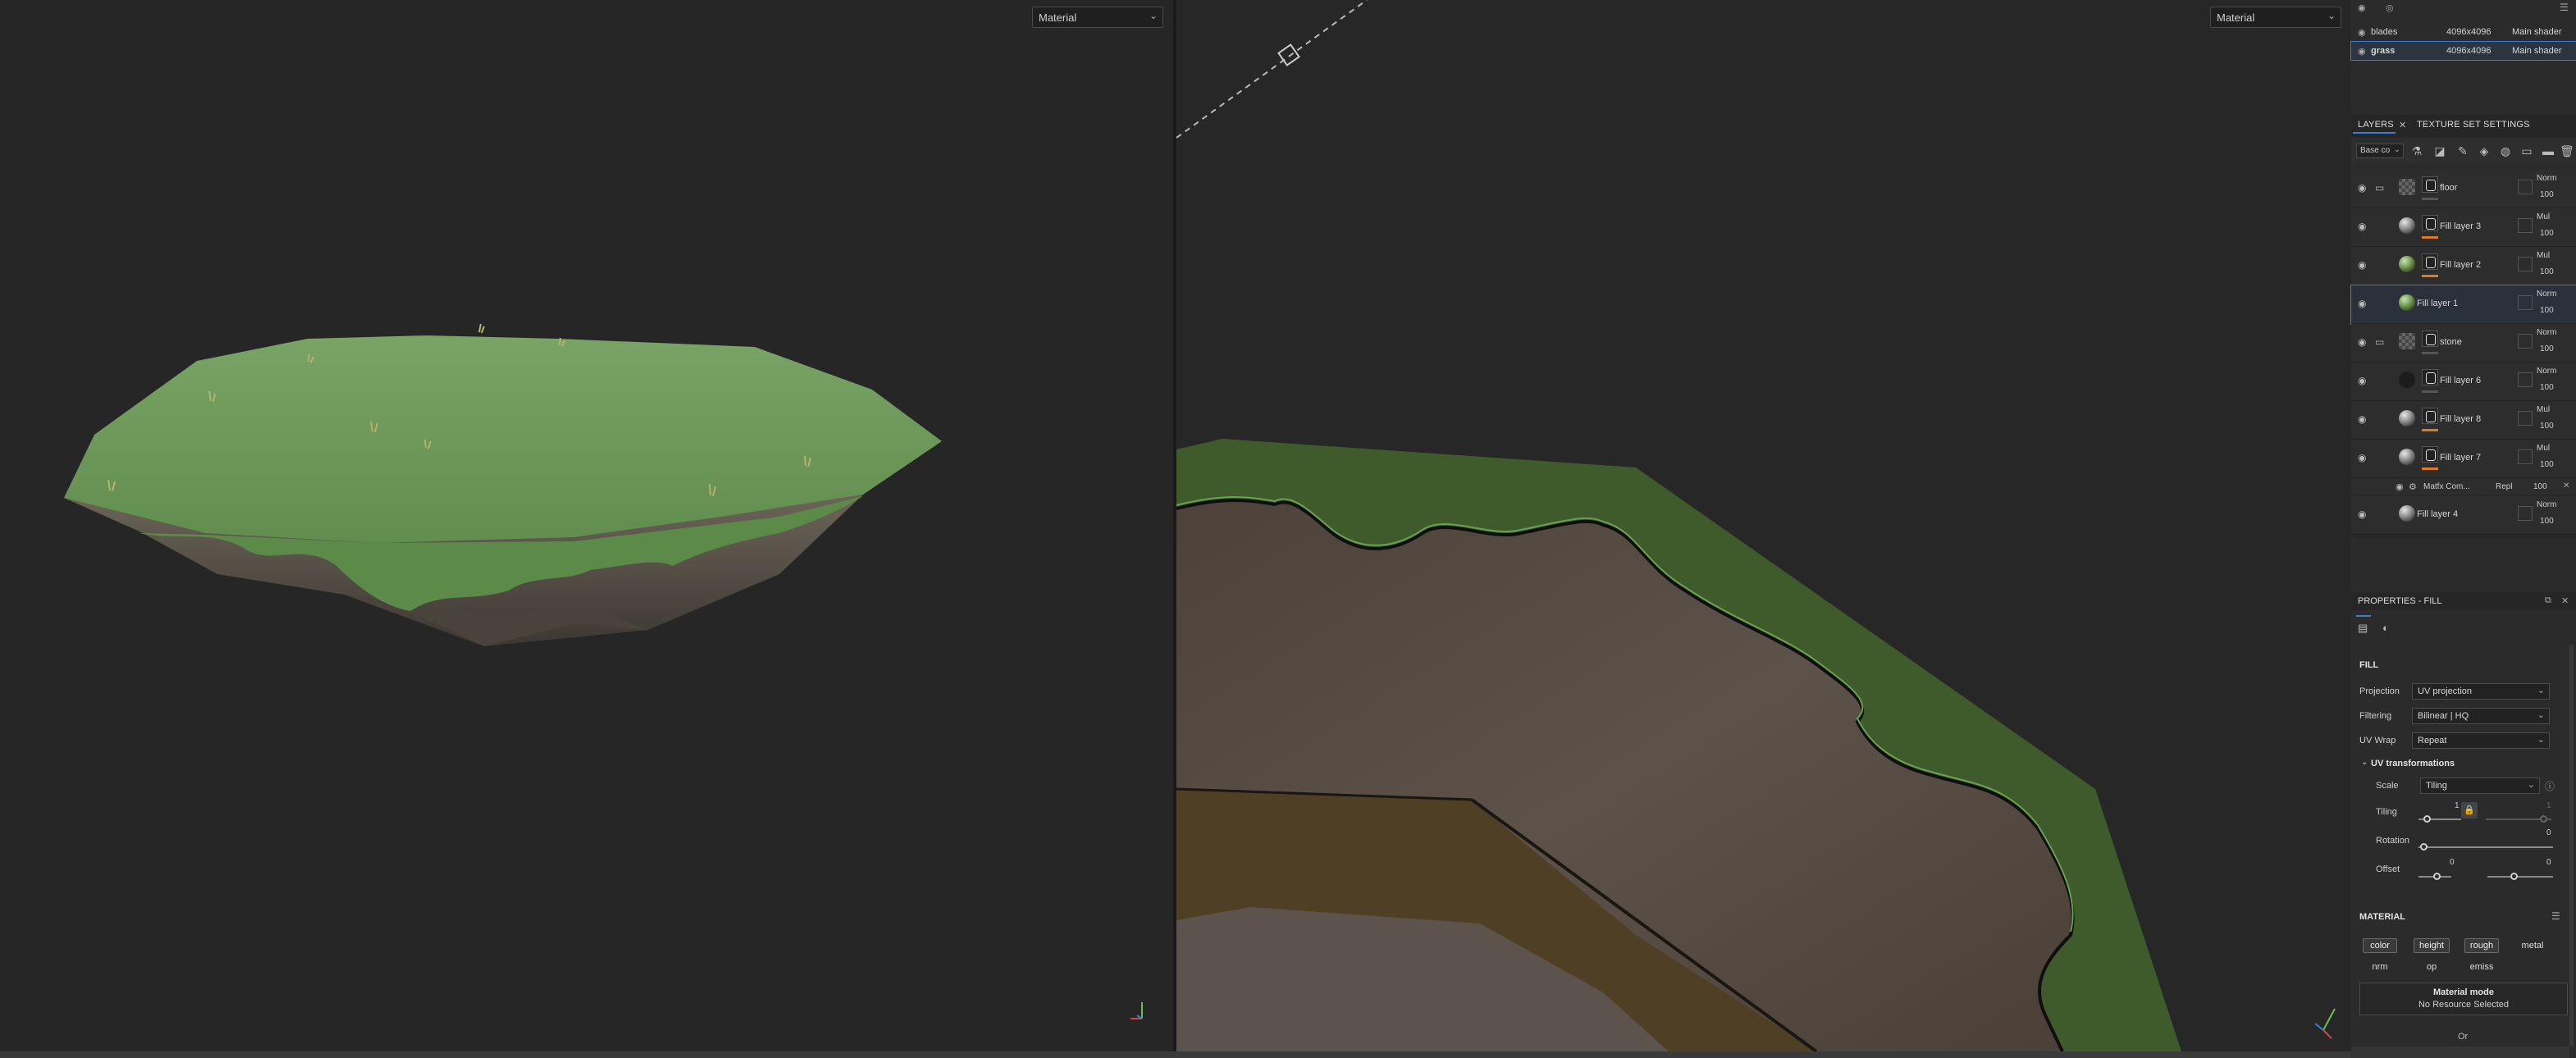  I want to click on rotation-slider, so click(2486, 847).